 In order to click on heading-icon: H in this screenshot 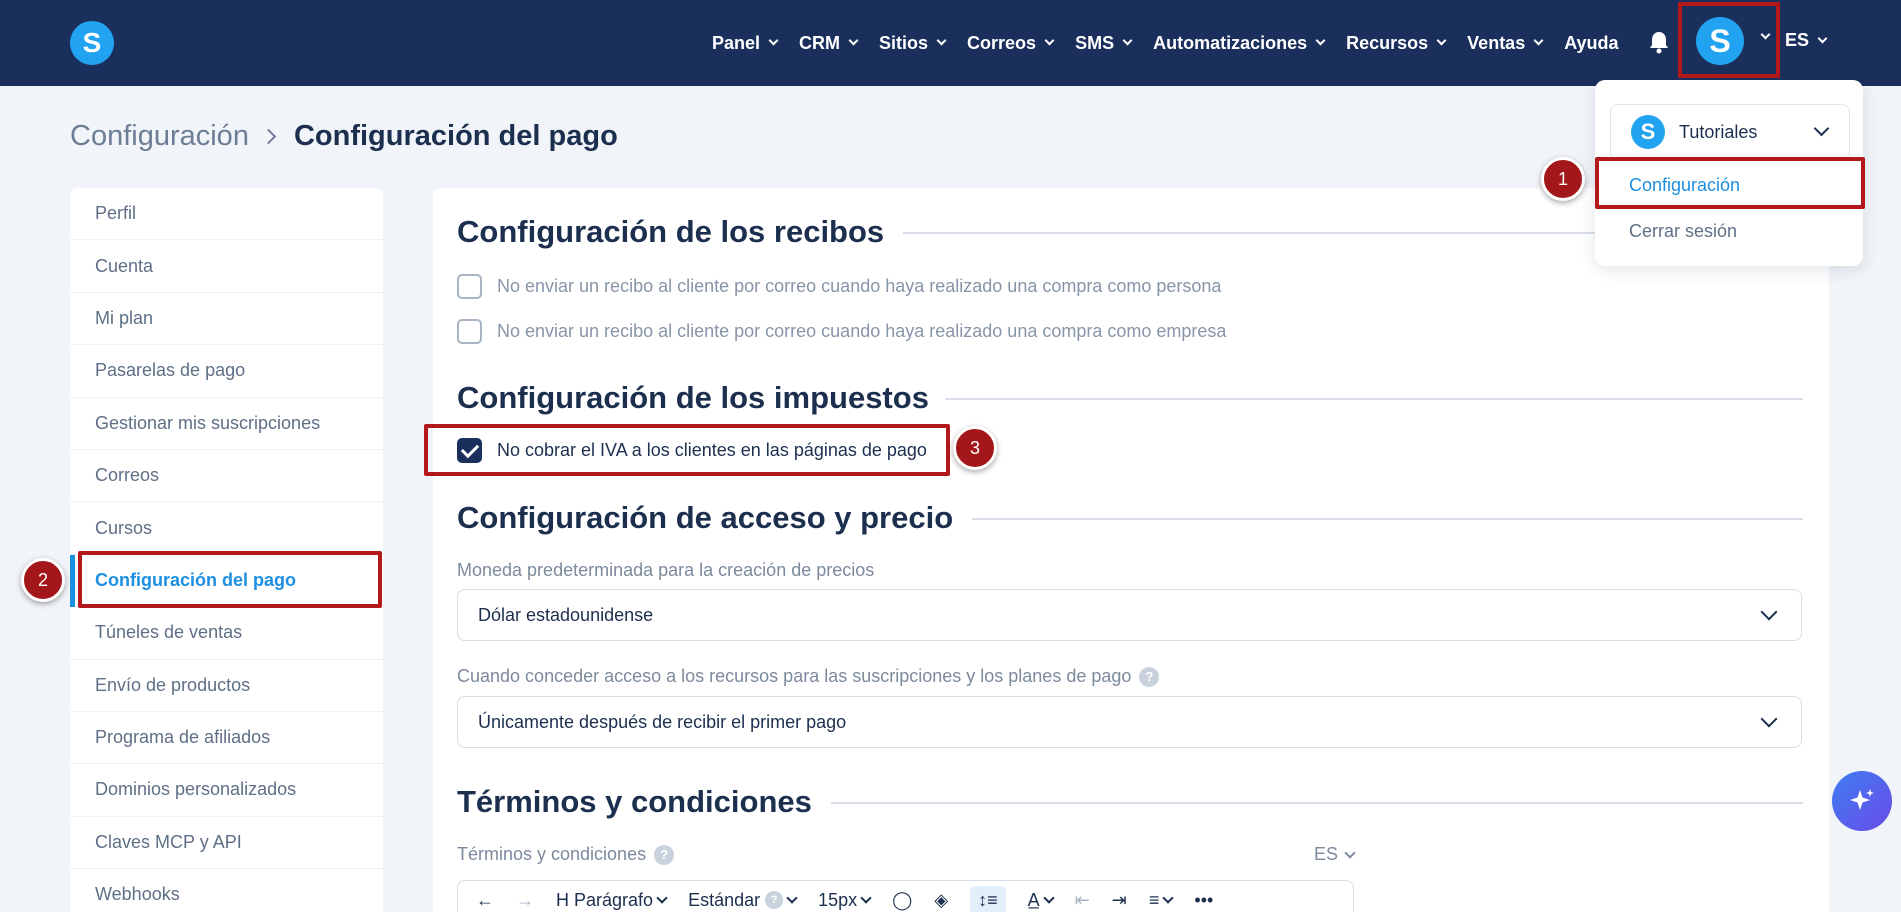, I will do `click(562, 899)`.